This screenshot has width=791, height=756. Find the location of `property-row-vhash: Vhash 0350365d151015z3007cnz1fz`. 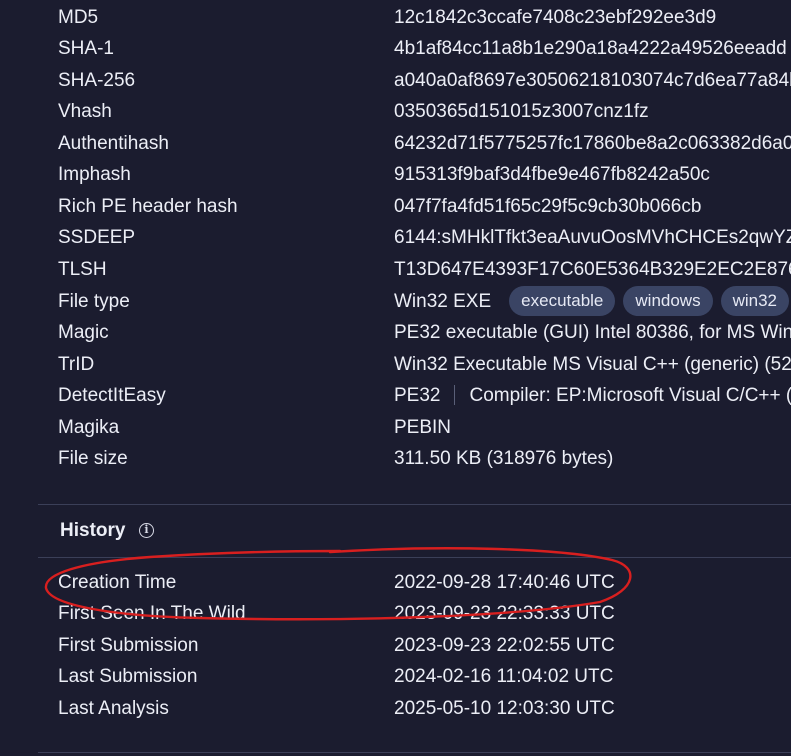

property-row-vhash: Vhash 0350365d151015z3007cnz1fz is located at coordinates (395, 111).